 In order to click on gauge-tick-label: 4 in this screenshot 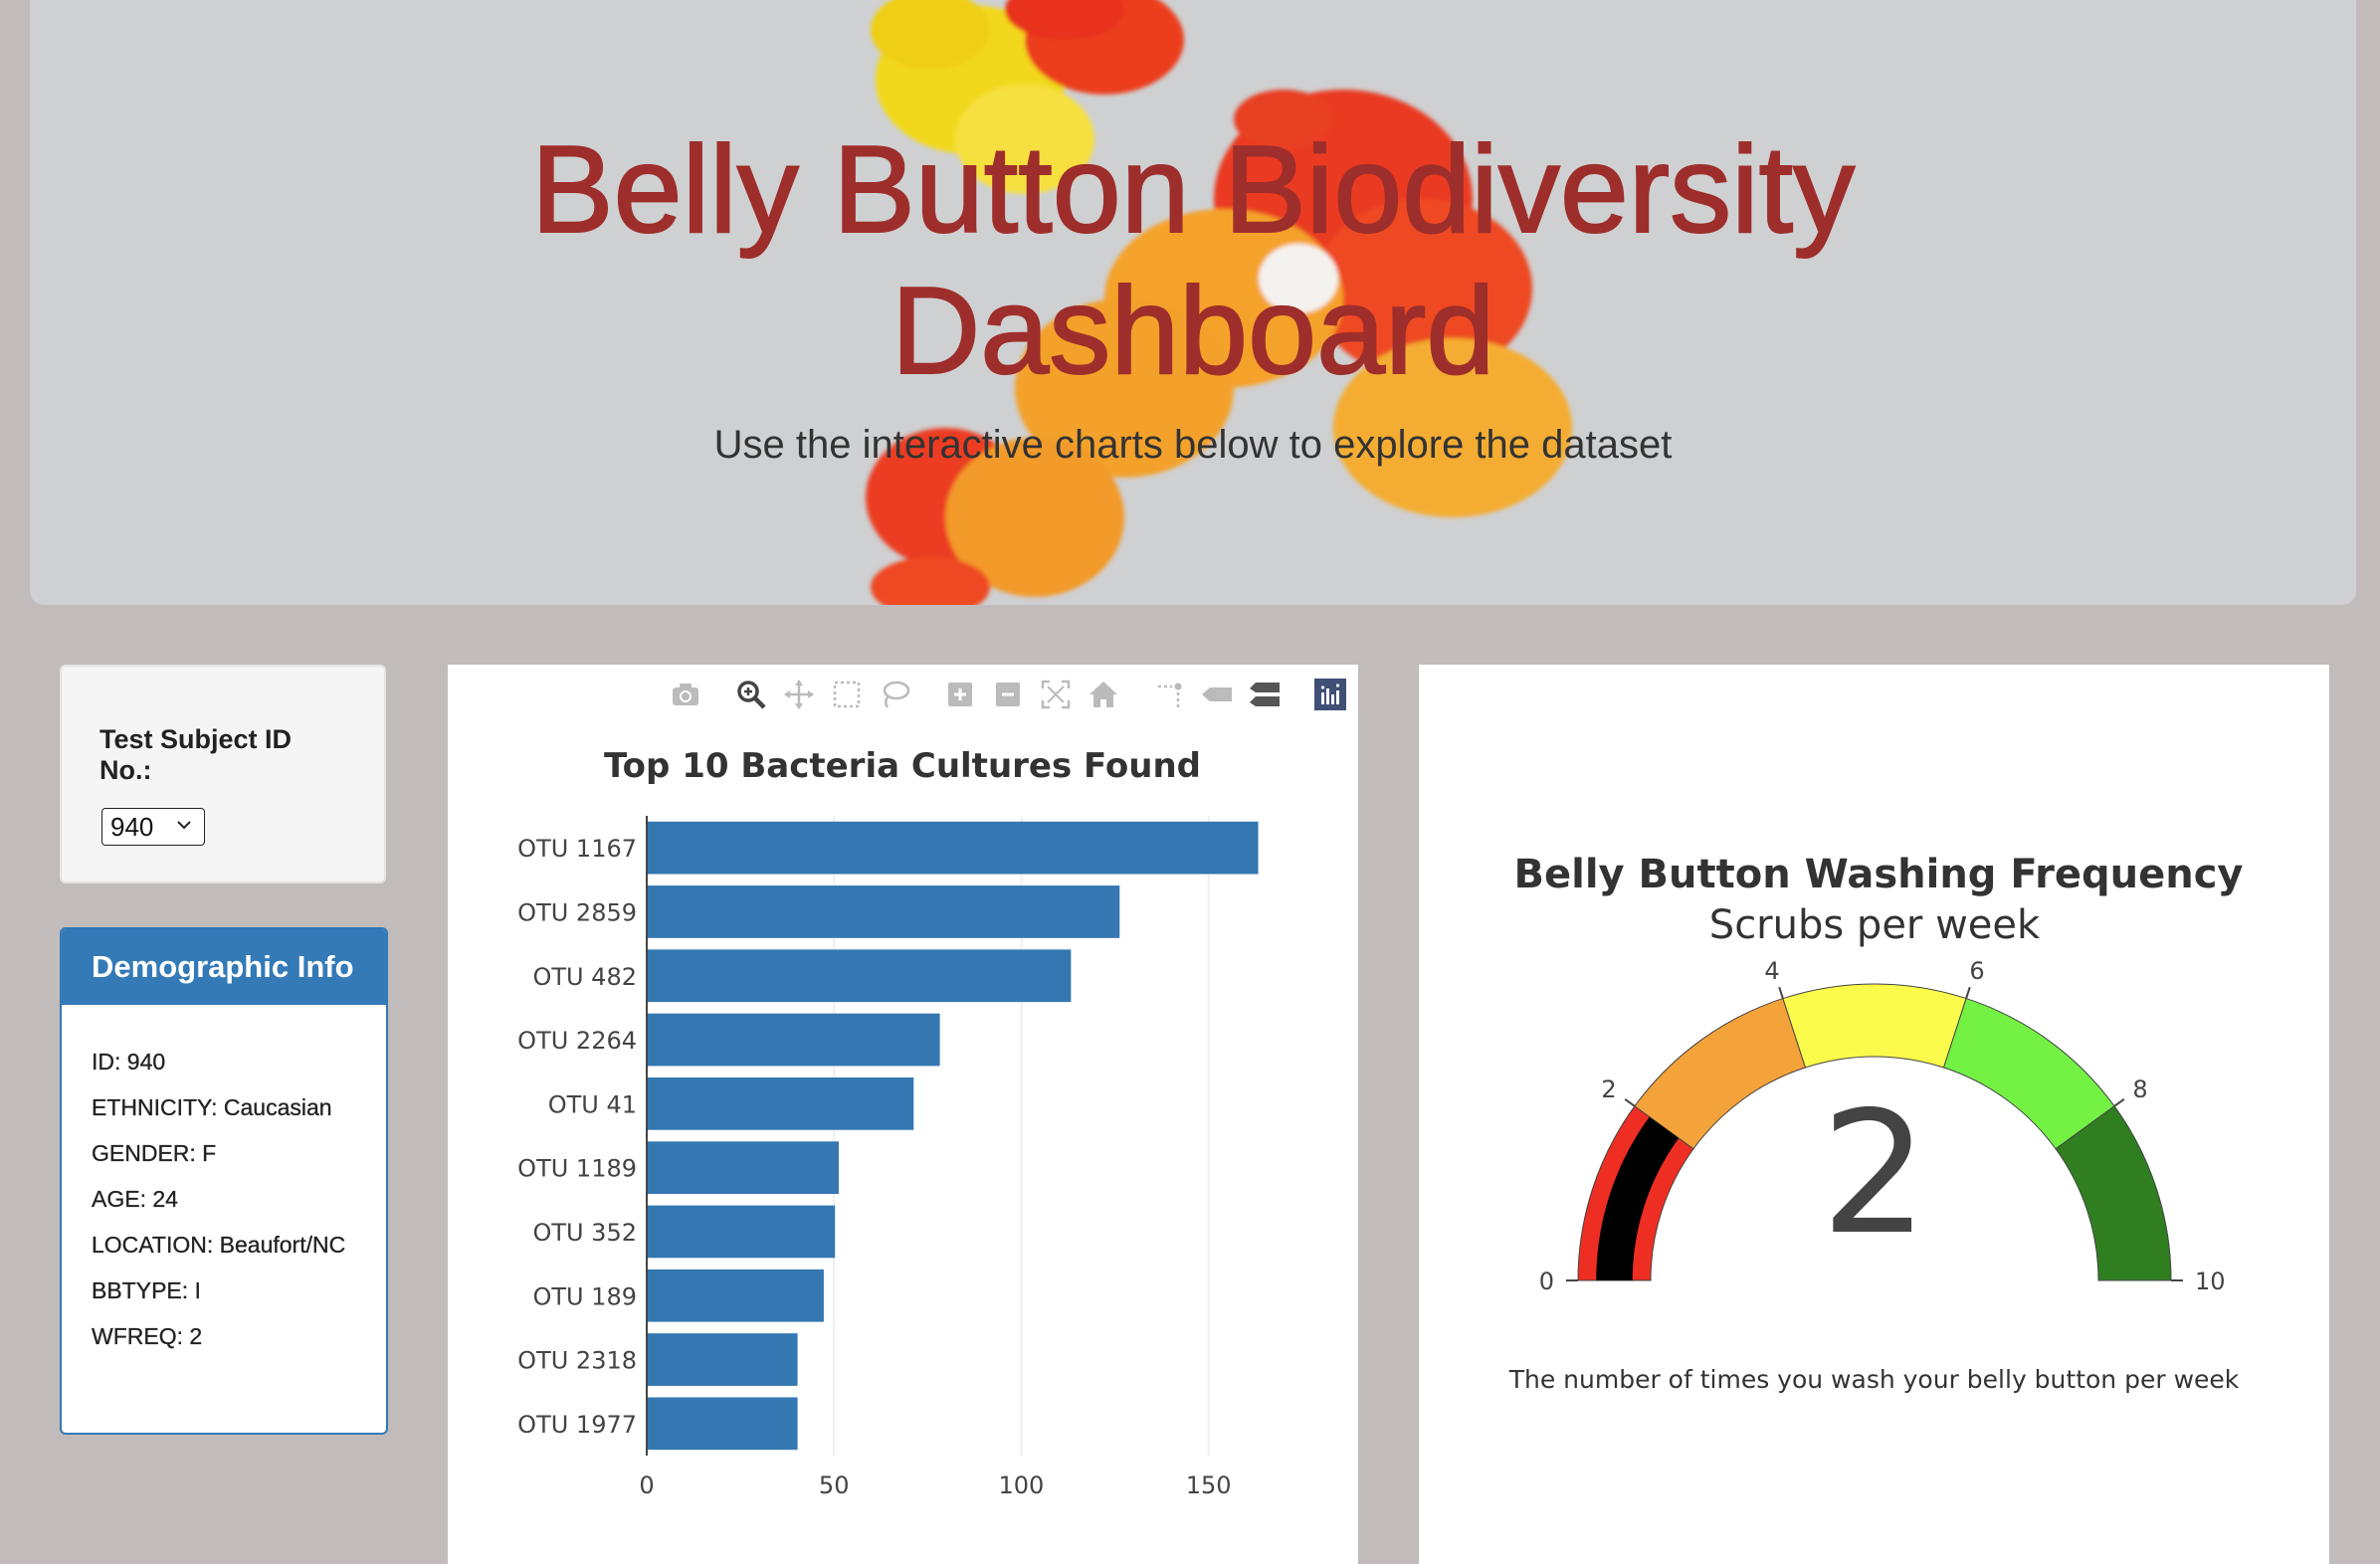, I will do `click(1771, 971)`.